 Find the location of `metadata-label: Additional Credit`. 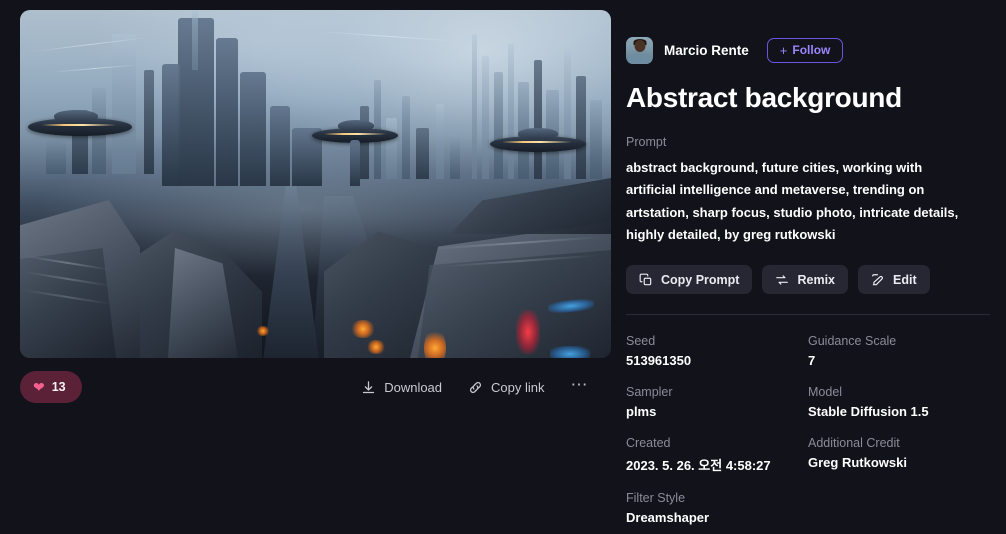

metadata-label: Additional Credit is located at coordinates (854, 443).